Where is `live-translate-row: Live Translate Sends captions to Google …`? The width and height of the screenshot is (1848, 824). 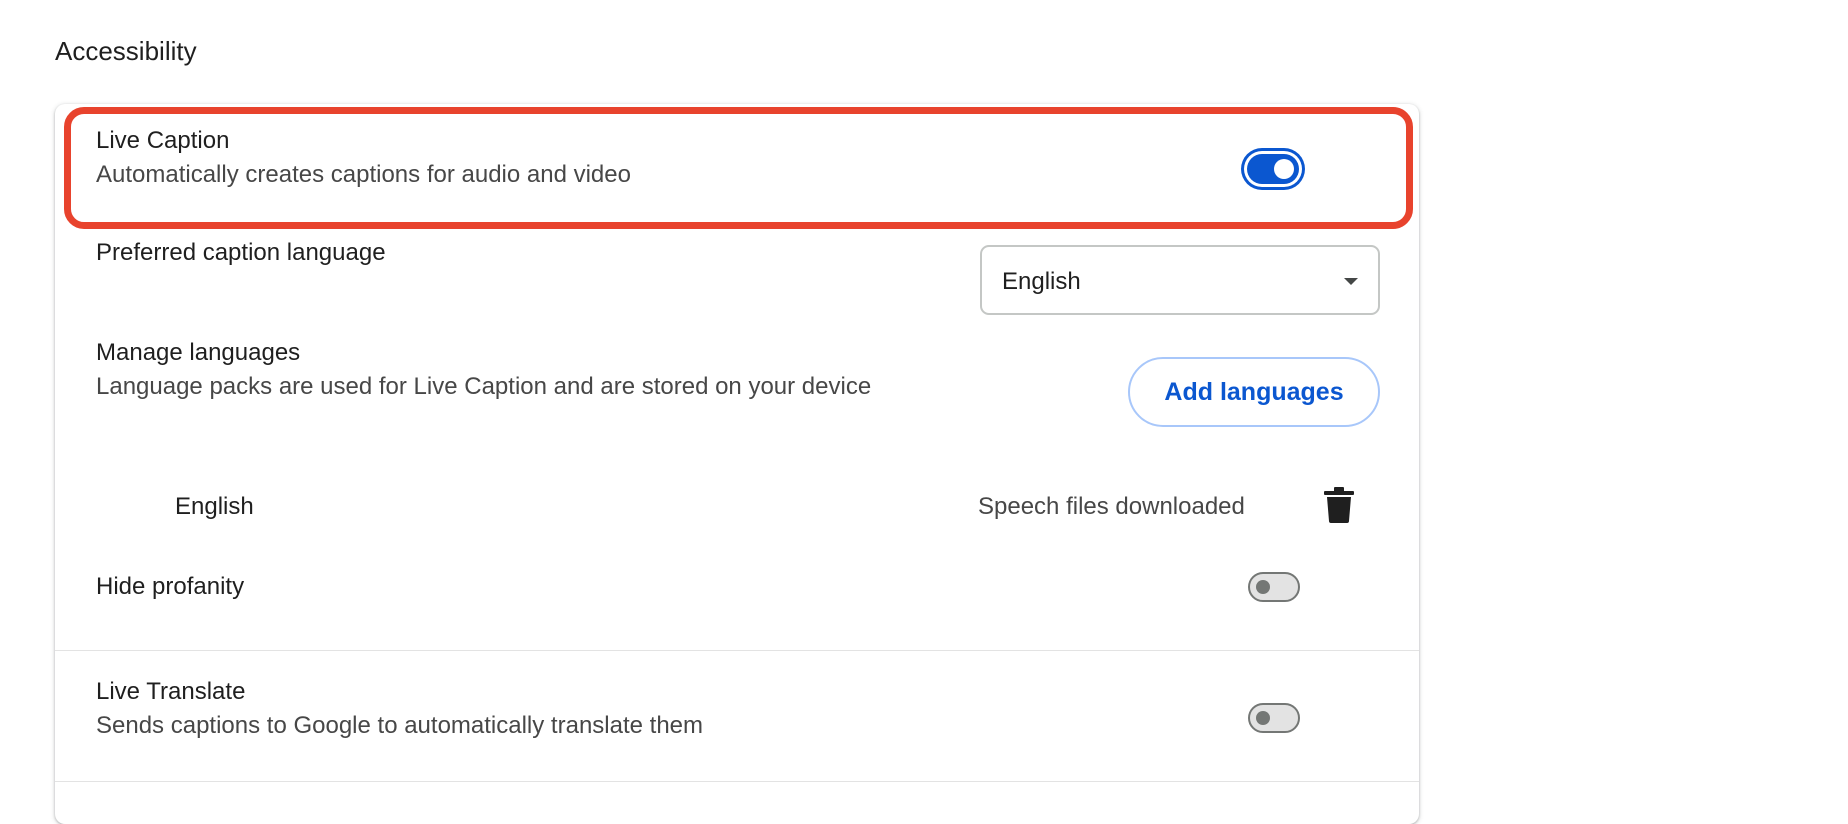
live-translate-row: Live Translate Sends captions to Google … is located at coordinates (737, 716).